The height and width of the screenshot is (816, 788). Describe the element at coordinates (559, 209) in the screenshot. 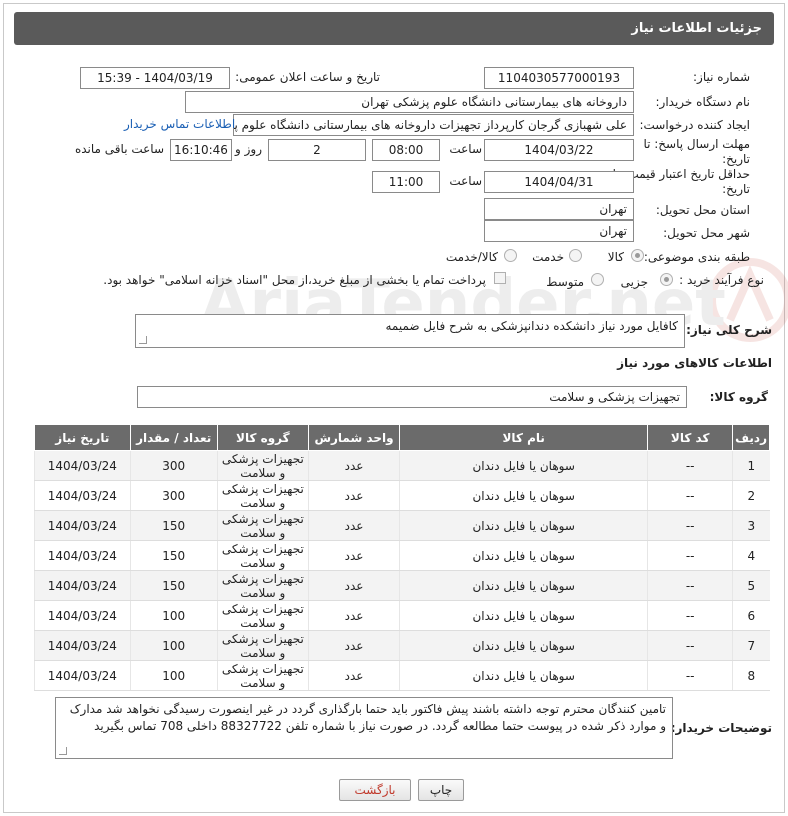

I see `province-field: تهران` at that location.